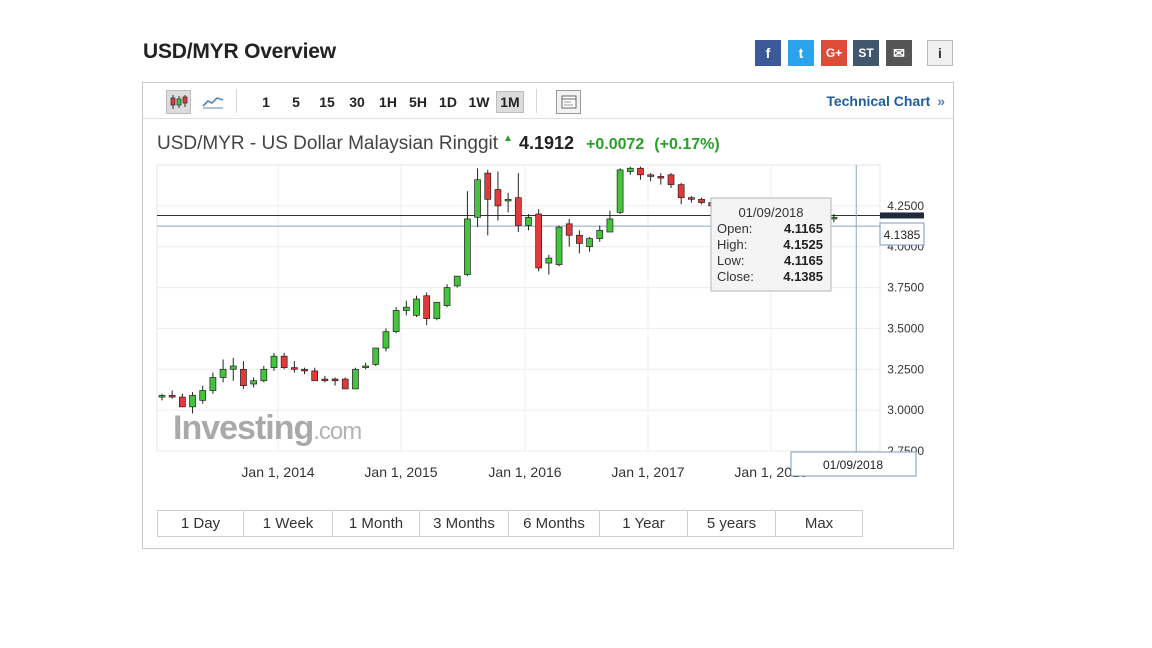  I want to click on y-tick-label: 3.7500, so click(905, 288).